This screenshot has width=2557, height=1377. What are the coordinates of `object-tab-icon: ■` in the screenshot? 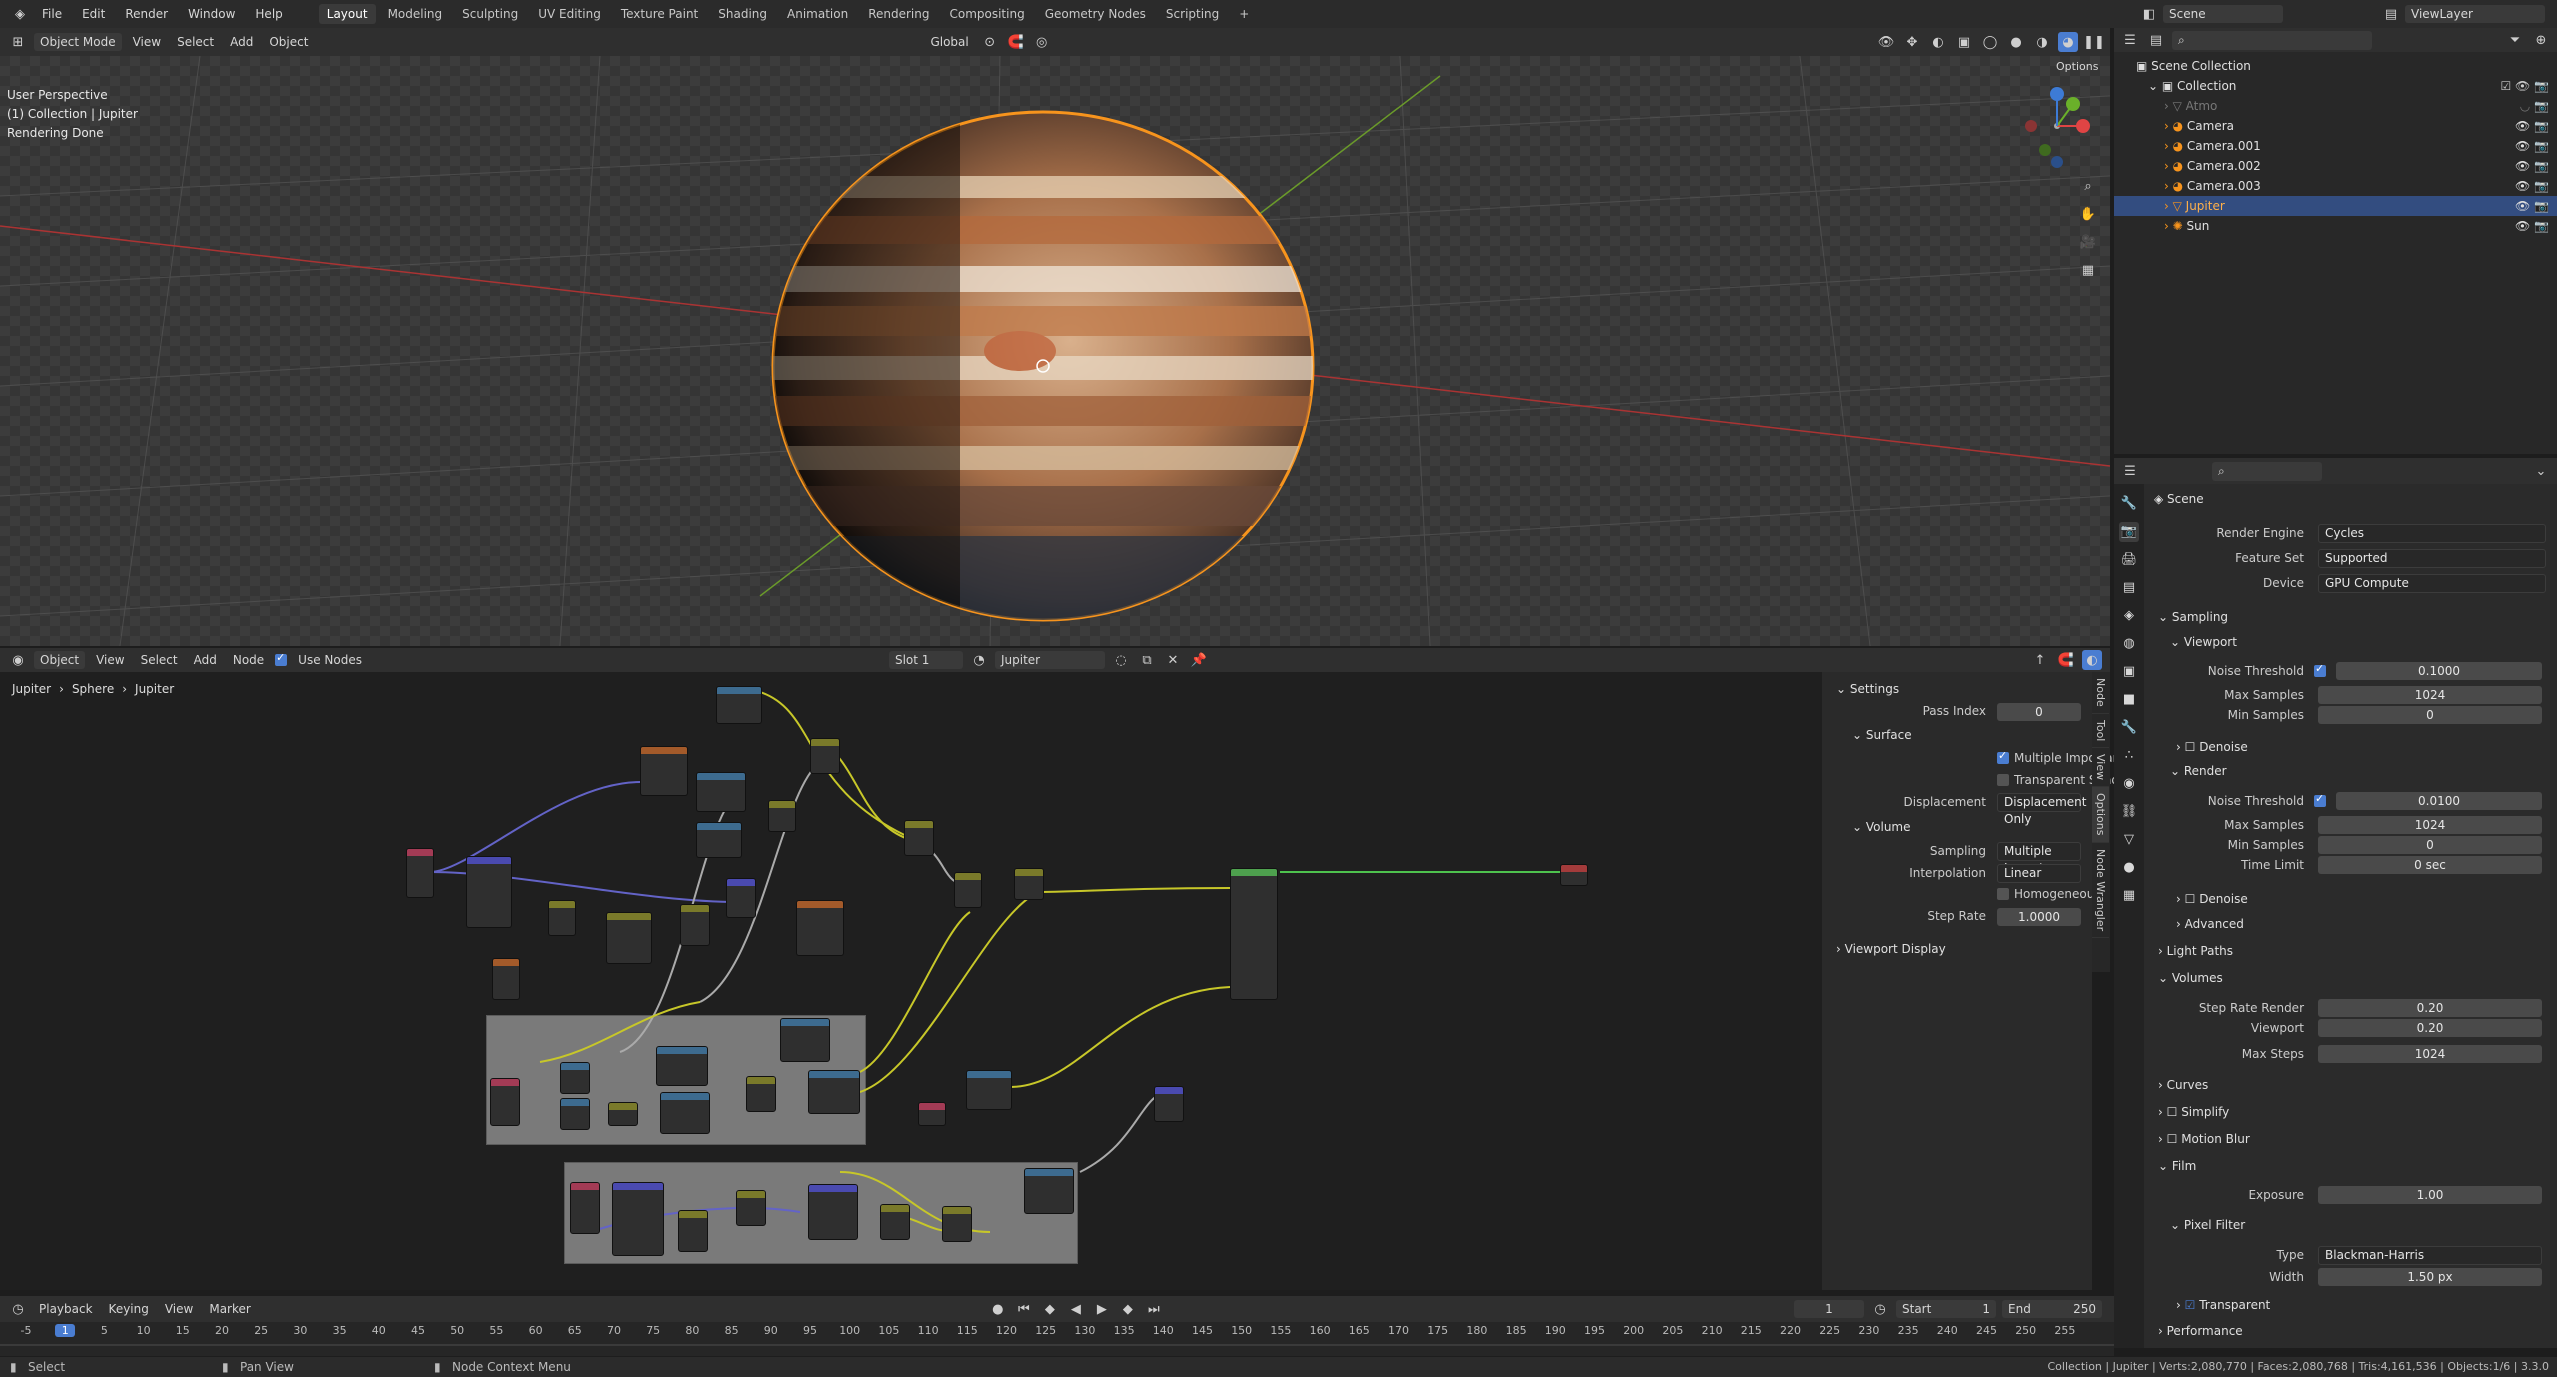 It's located at (2129, 700).